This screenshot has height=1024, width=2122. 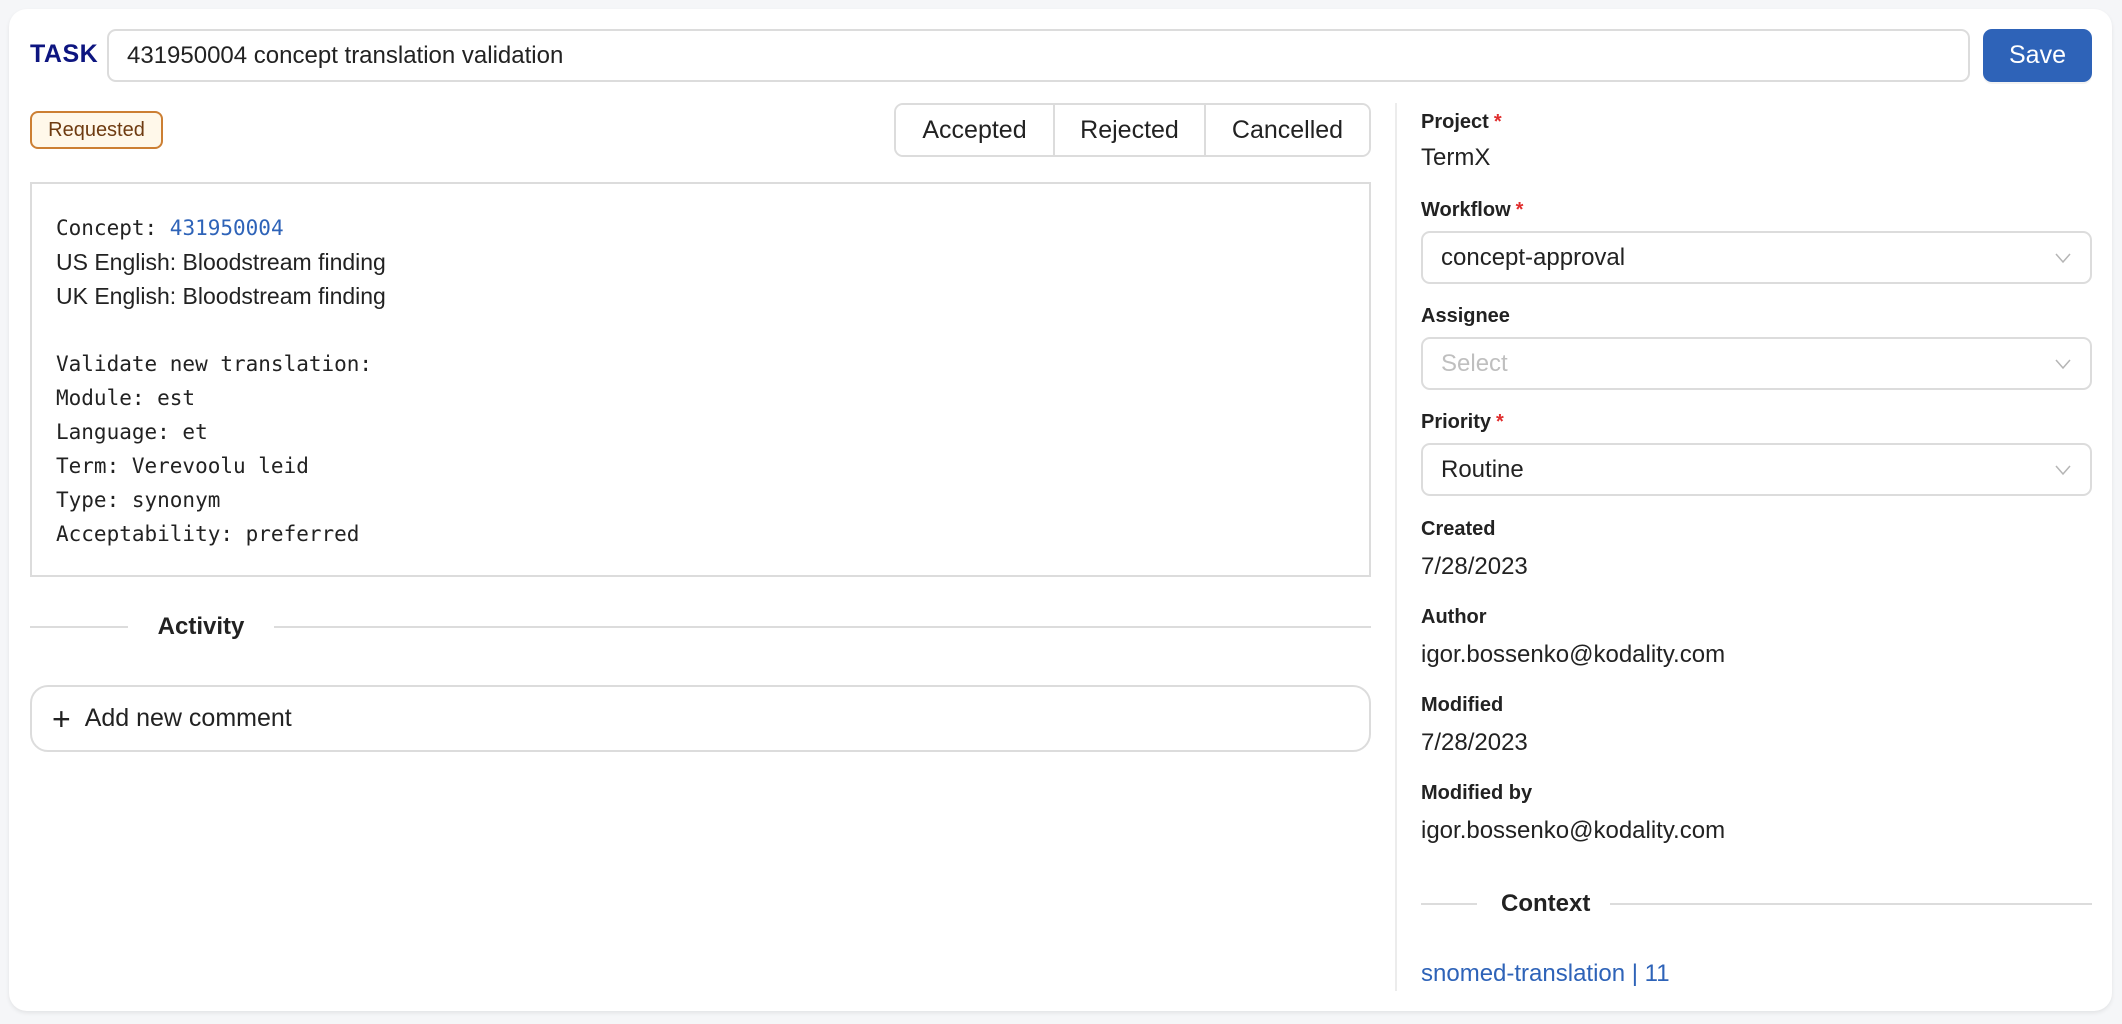 I want to click on context-link: snomed-translation | 11, so click(x=1545, y=974).